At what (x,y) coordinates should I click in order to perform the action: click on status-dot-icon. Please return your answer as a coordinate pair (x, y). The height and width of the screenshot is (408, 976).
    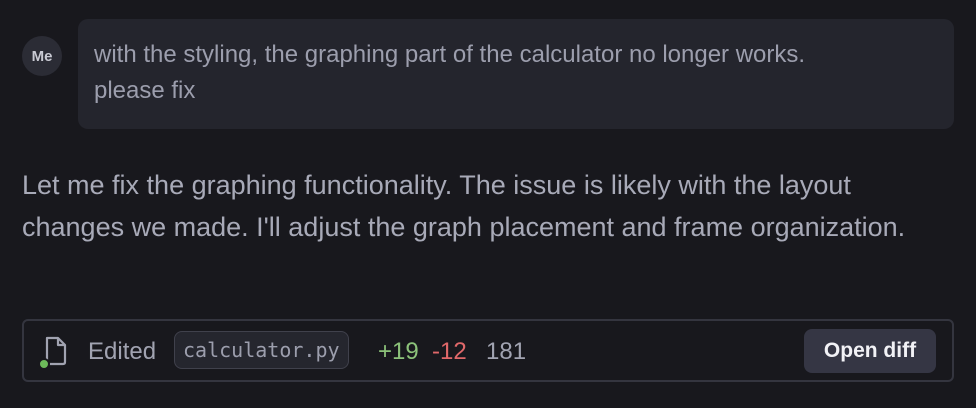
    Looking at the image, I should click on (44, 364).